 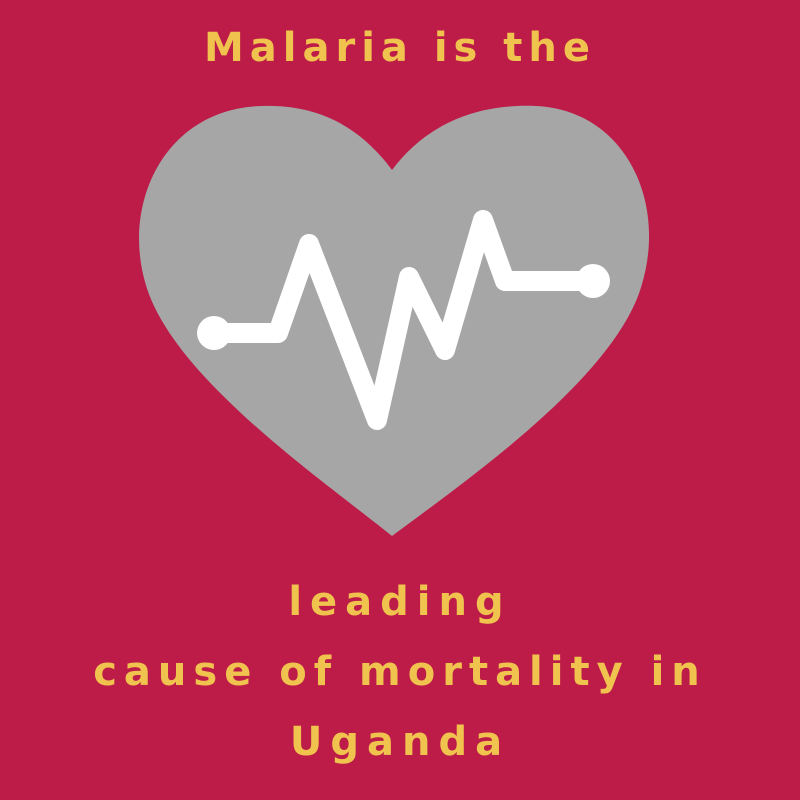 I want to click on headline-leading: leading, so click(x=400, y=602).